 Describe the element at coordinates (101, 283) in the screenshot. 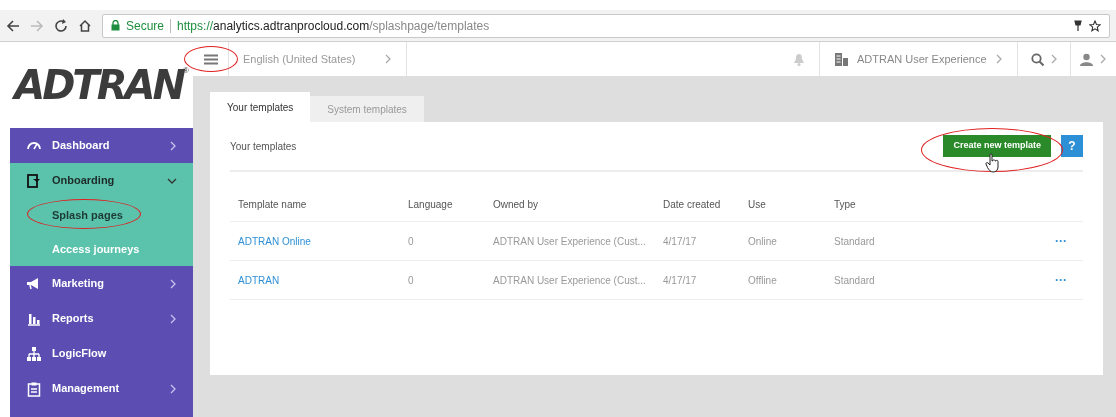

I see `sidebar-item: Marketing` at that location.